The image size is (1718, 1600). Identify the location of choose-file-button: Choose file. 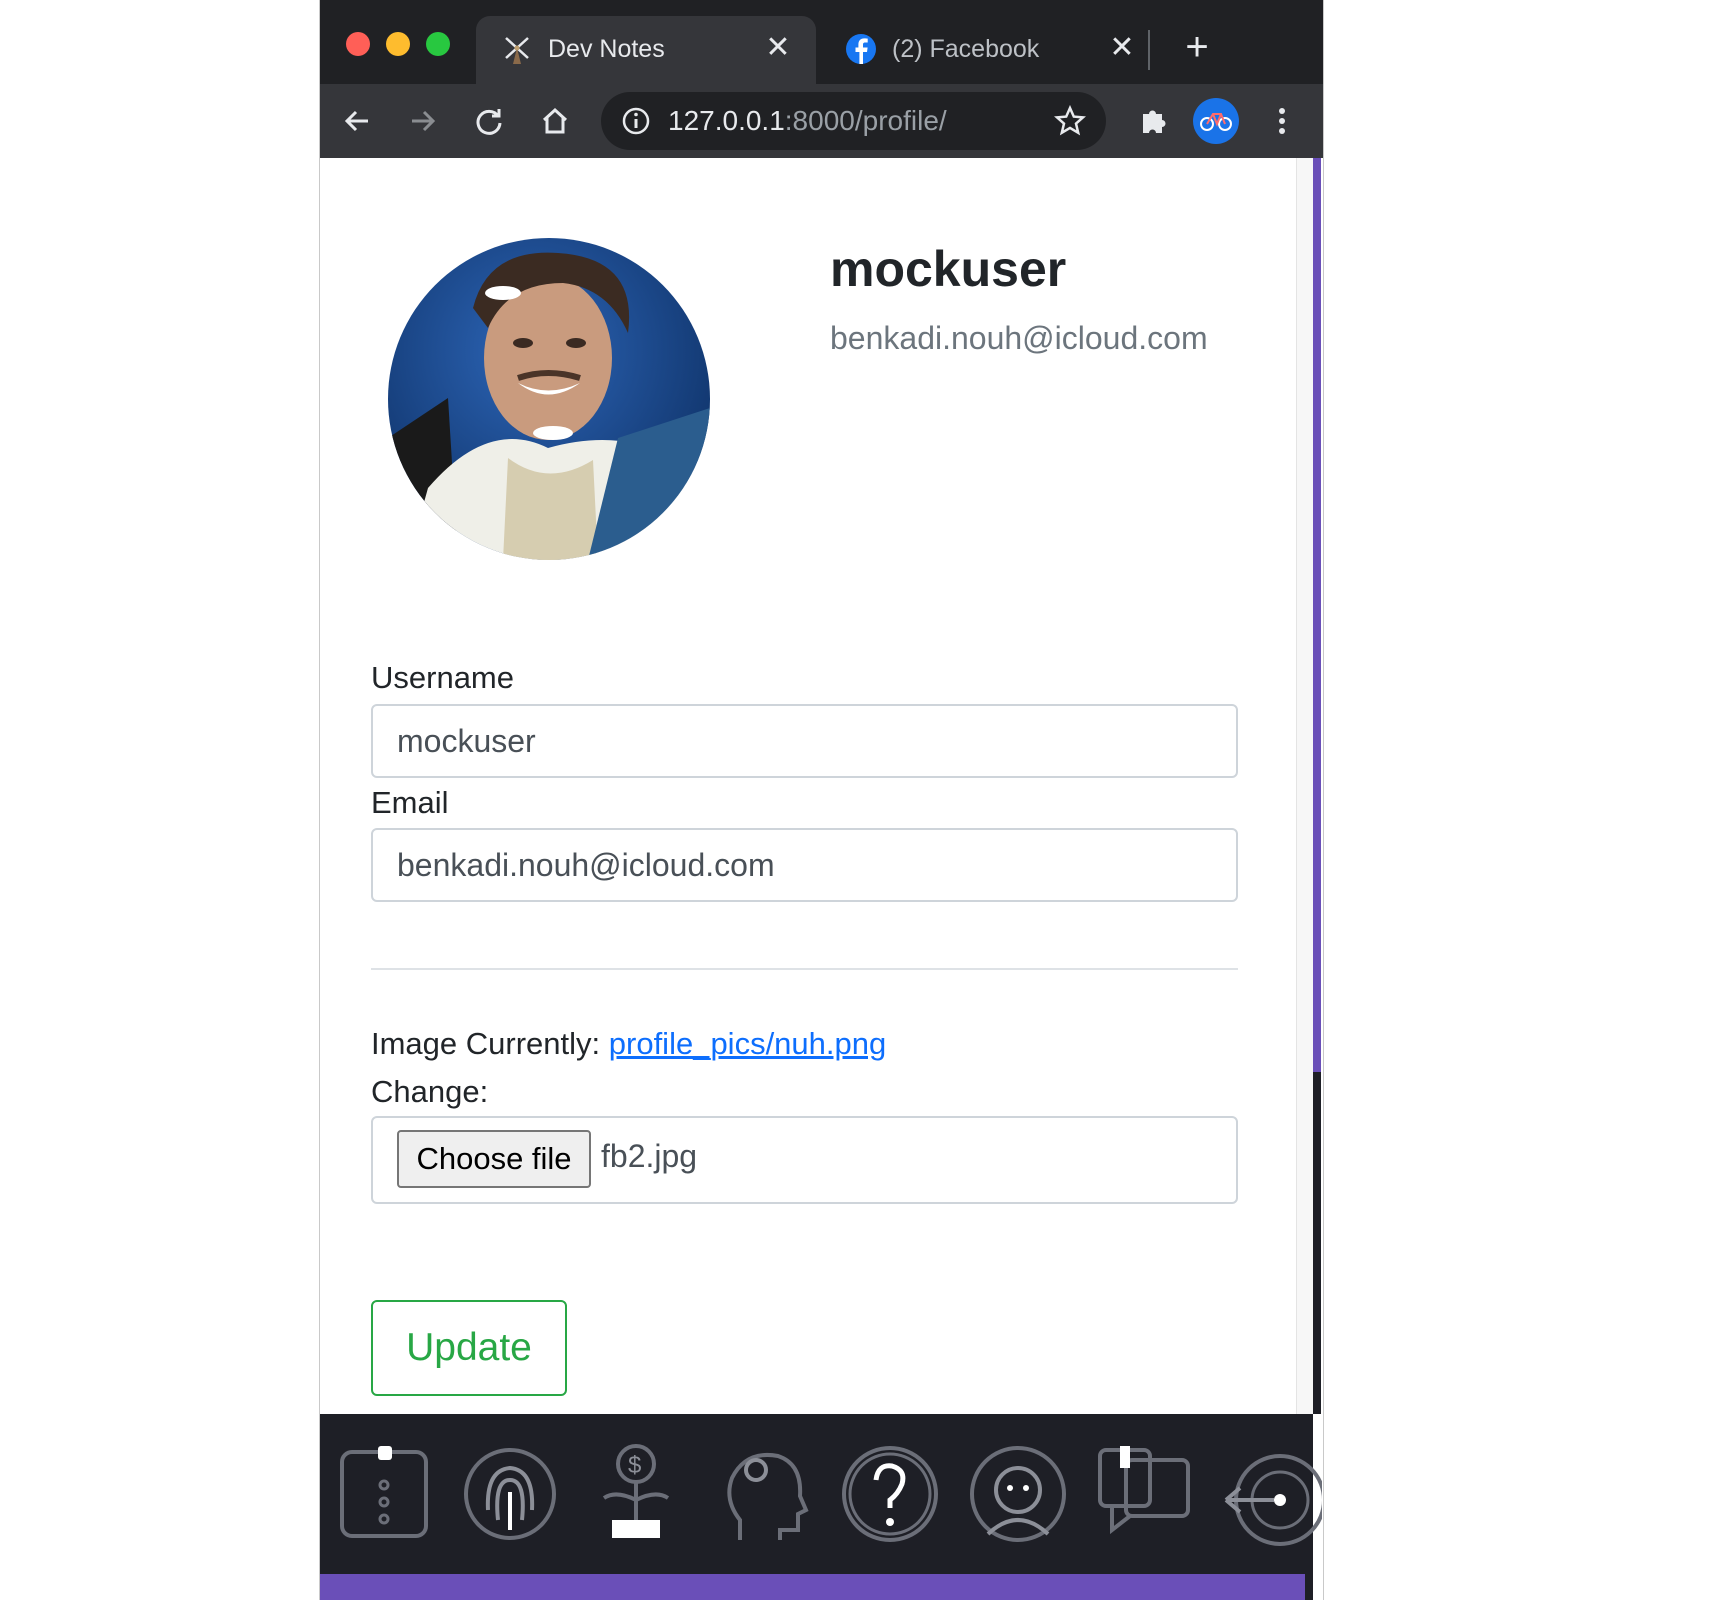
(494, 1159).